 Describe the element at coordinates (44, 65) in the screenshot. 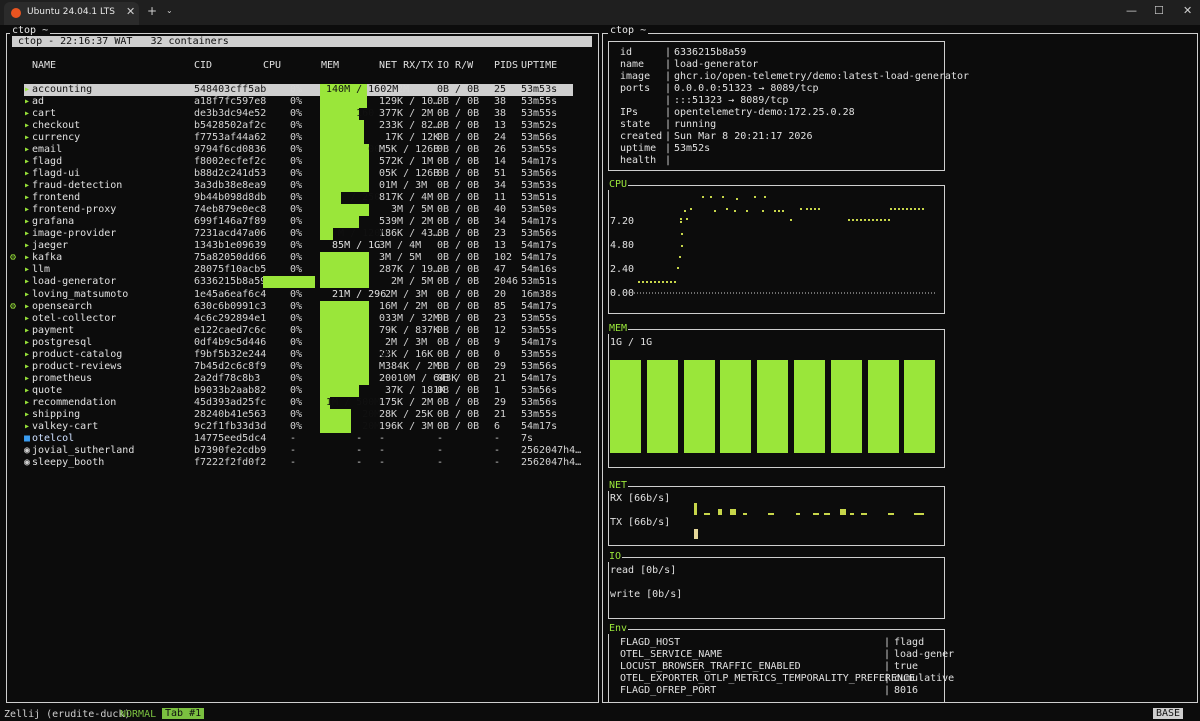

I see `column-header-name: NAME` at that location.